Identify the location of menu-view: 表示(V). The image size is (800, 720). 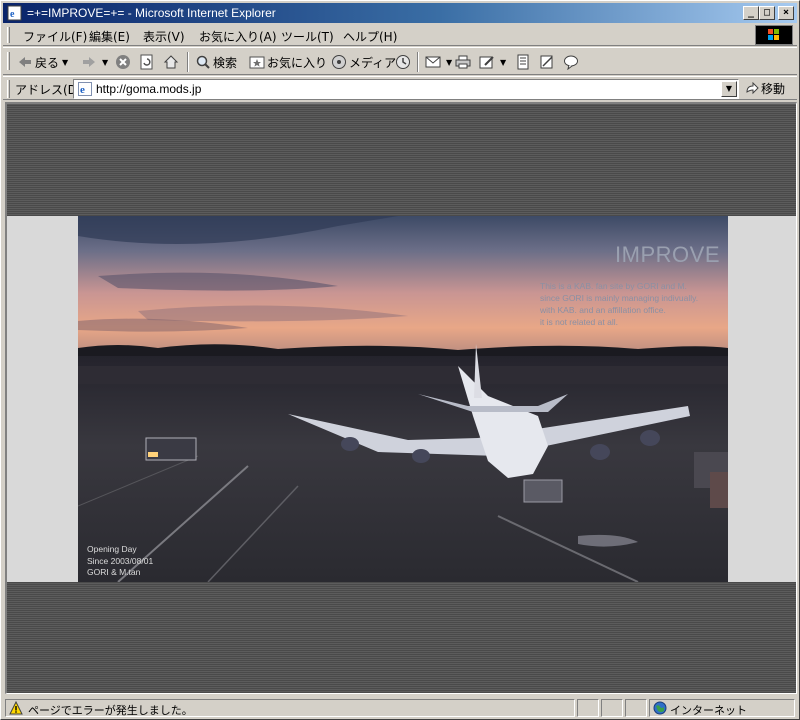
(164, 36).